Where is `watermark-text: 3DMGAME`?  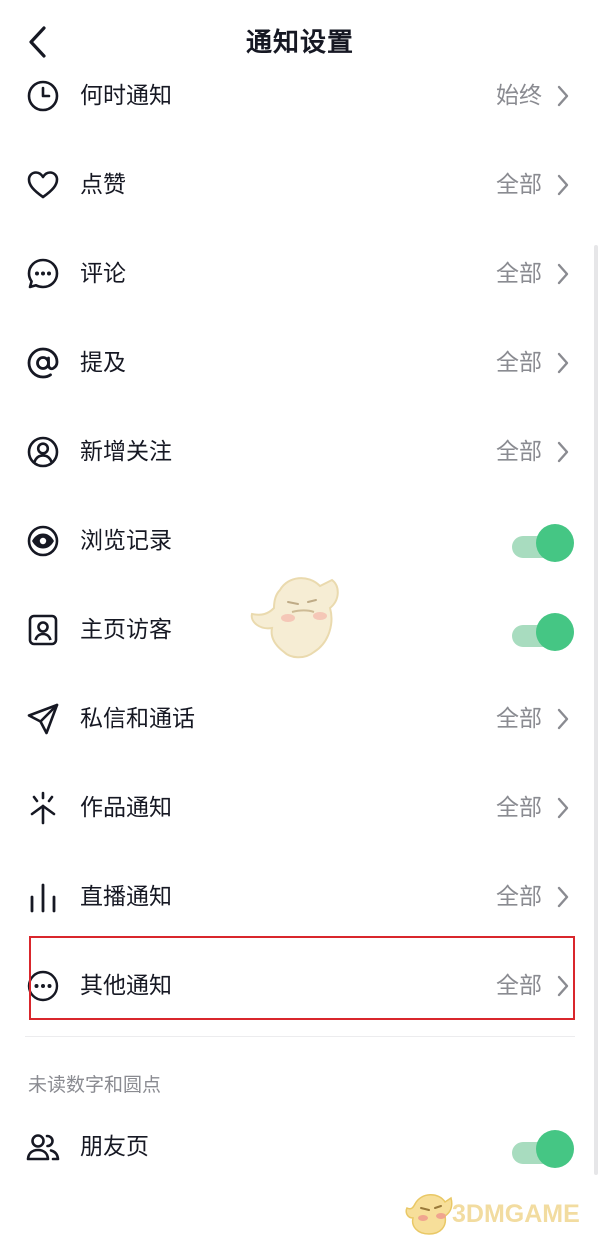
watermark-text: 3DMGAME is located at coordinates (516, 1214).